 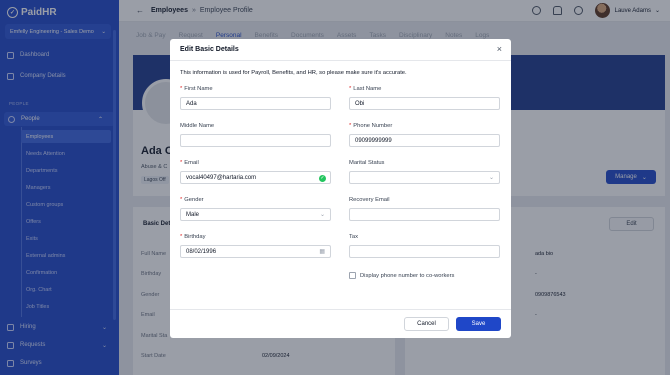 What do you see at coordinates (424, 214) in the screenshot?
I see `recovery-email-field` at bounding box center [424, 214].